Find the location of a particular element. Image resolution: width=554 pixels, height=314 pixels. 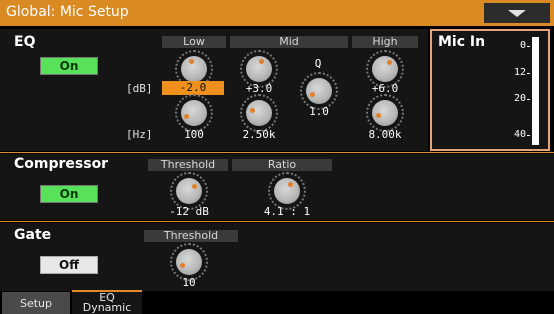

tab-eq-dynamic-label-2: Dynamic is located at coordinates (107, 307).